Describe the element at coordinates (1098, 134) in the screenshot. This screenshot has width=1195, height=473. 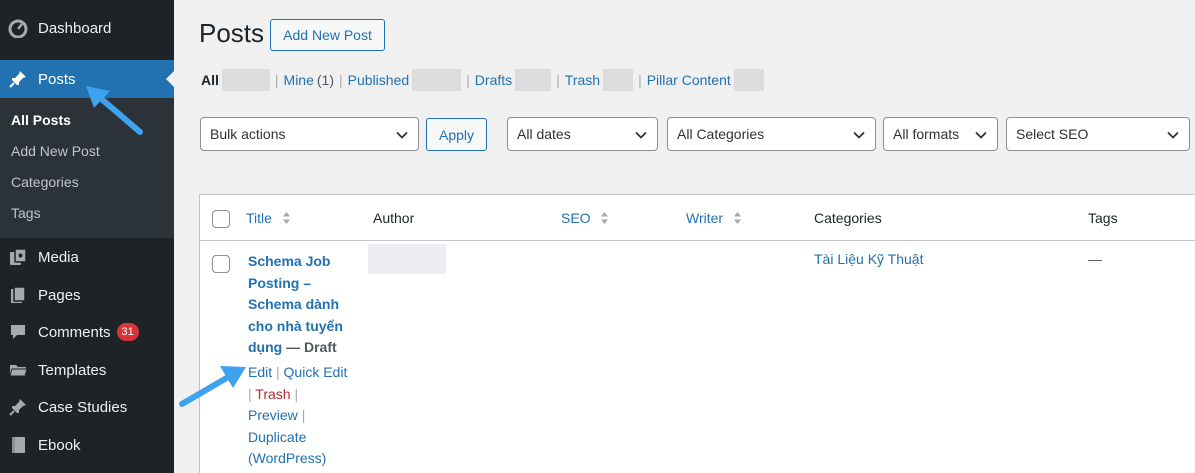
I see `seo-filter-select: Select SEO` at that location.